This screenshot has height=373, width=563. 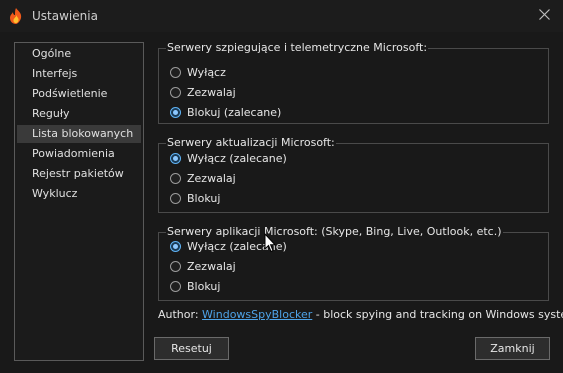 I want to click on title-bar: Ustawienia, so click(x=281, y=16).